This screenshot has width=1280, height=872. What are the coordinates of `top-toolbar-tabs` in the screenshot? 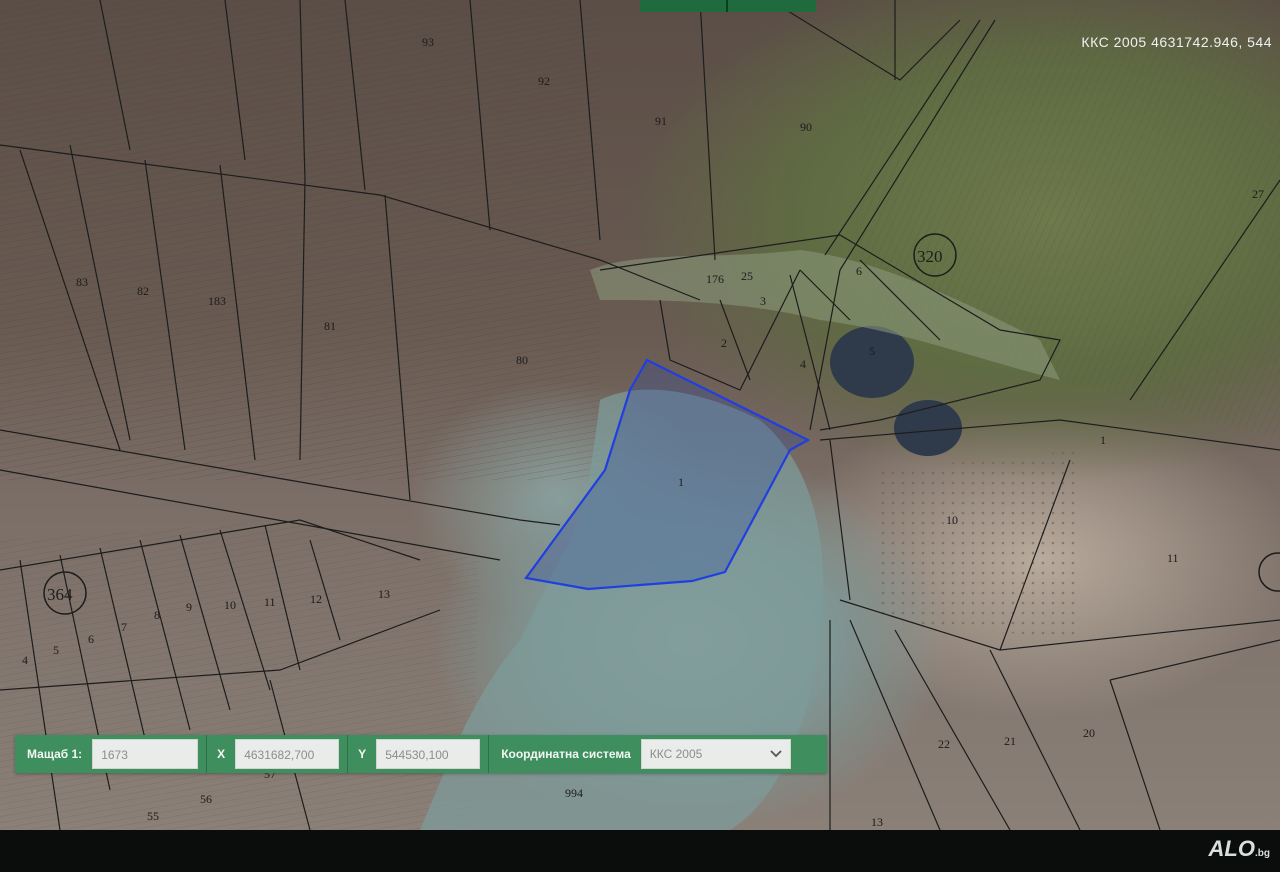 It's located at (728, 6).